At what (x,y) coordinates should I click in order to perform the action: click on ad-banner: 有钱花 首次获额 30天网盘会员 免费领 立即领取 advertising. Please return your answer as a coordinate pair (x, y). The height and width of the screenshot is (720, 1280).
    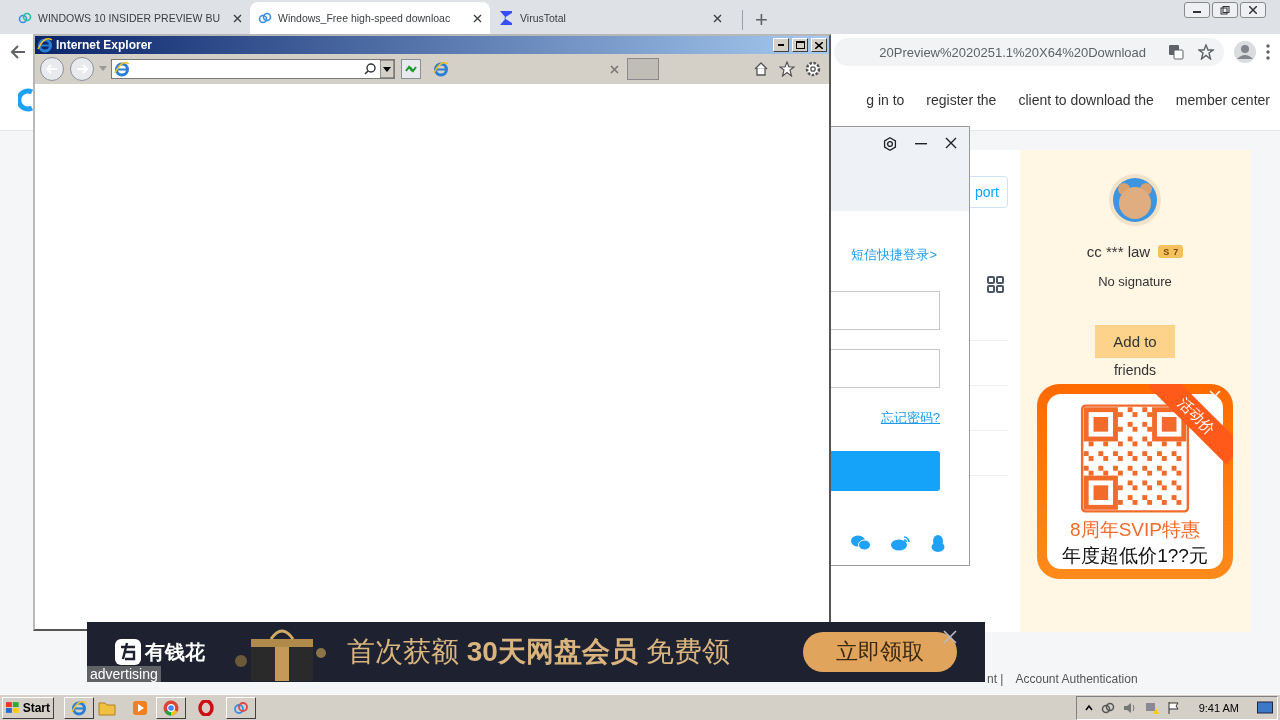
    Looking at the image, I should click on (536, 652).